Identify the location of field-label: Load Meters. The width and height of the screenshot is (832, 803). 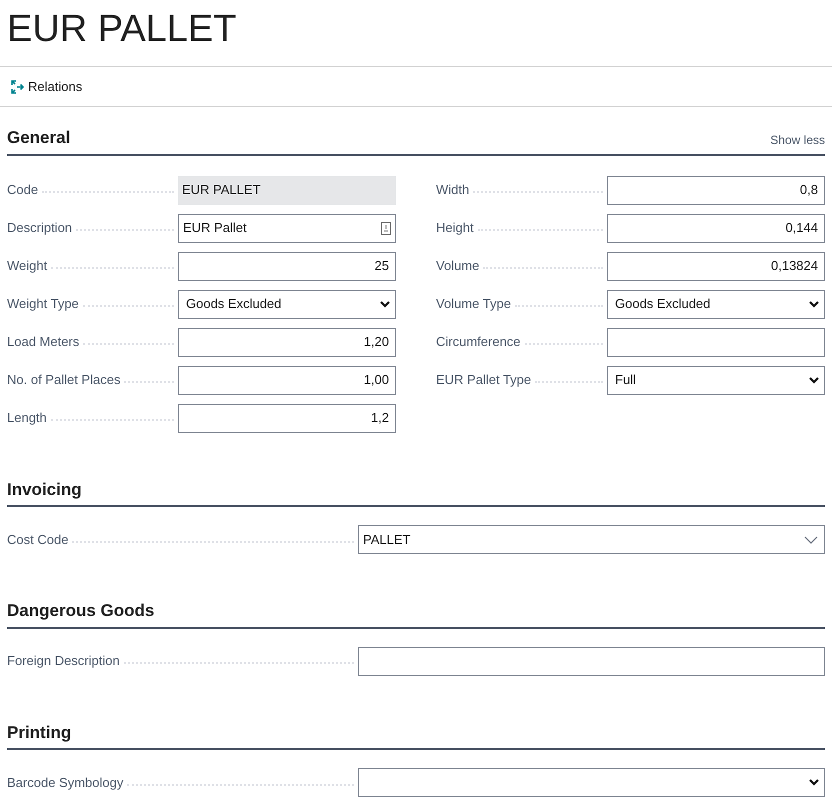
(43, 342).